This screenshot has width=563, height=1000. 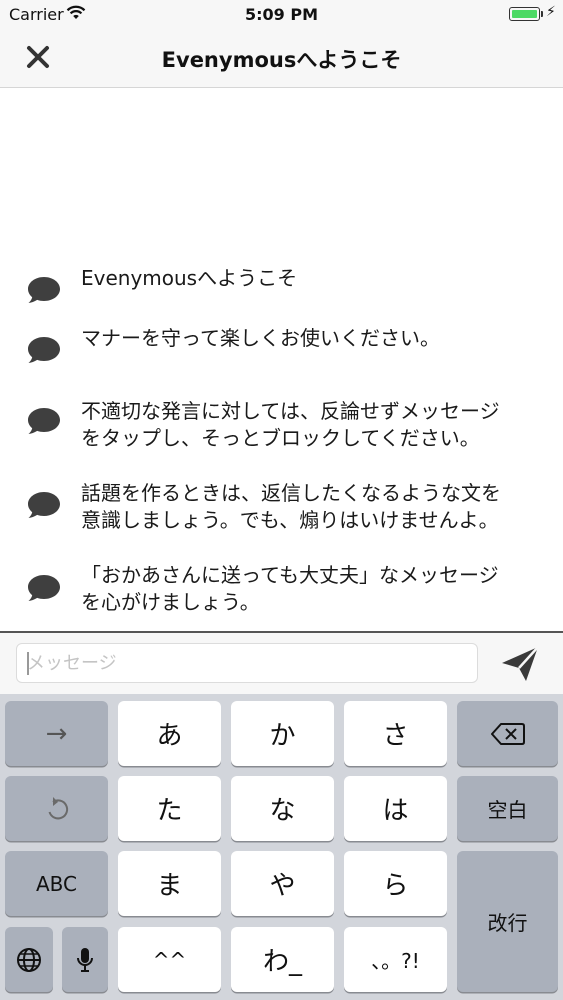 I want to click on abc-key-label: ABC, so click(x=56, y=883).